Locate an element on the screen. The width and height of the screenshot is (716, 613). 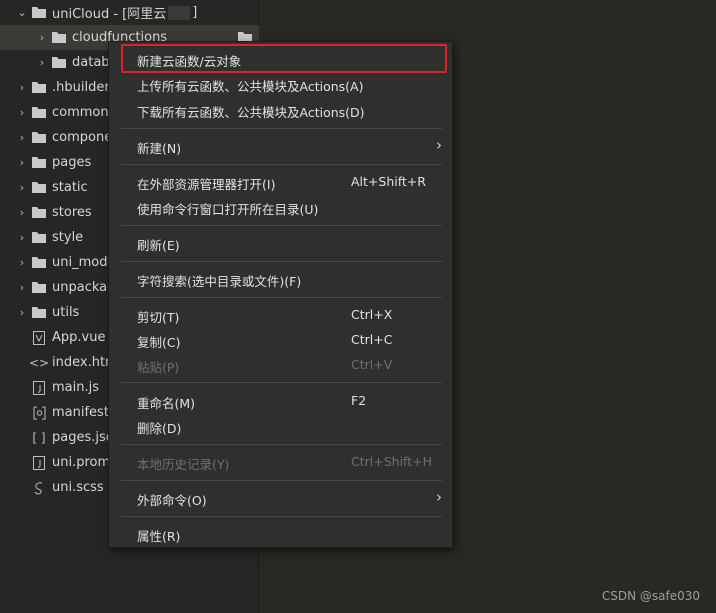
tree-item-label: pages.jsc is located at coordinates (82, 437).